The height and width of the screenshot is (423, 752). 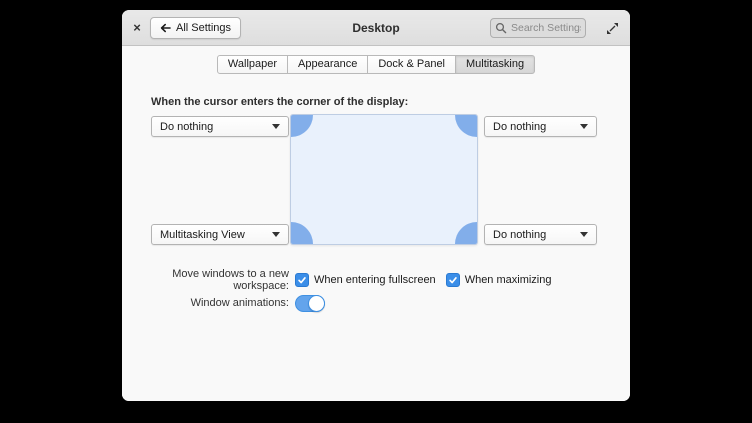 I want to click on hot-corner-top-right-value: Do nothing, so click(x=520, y=126).